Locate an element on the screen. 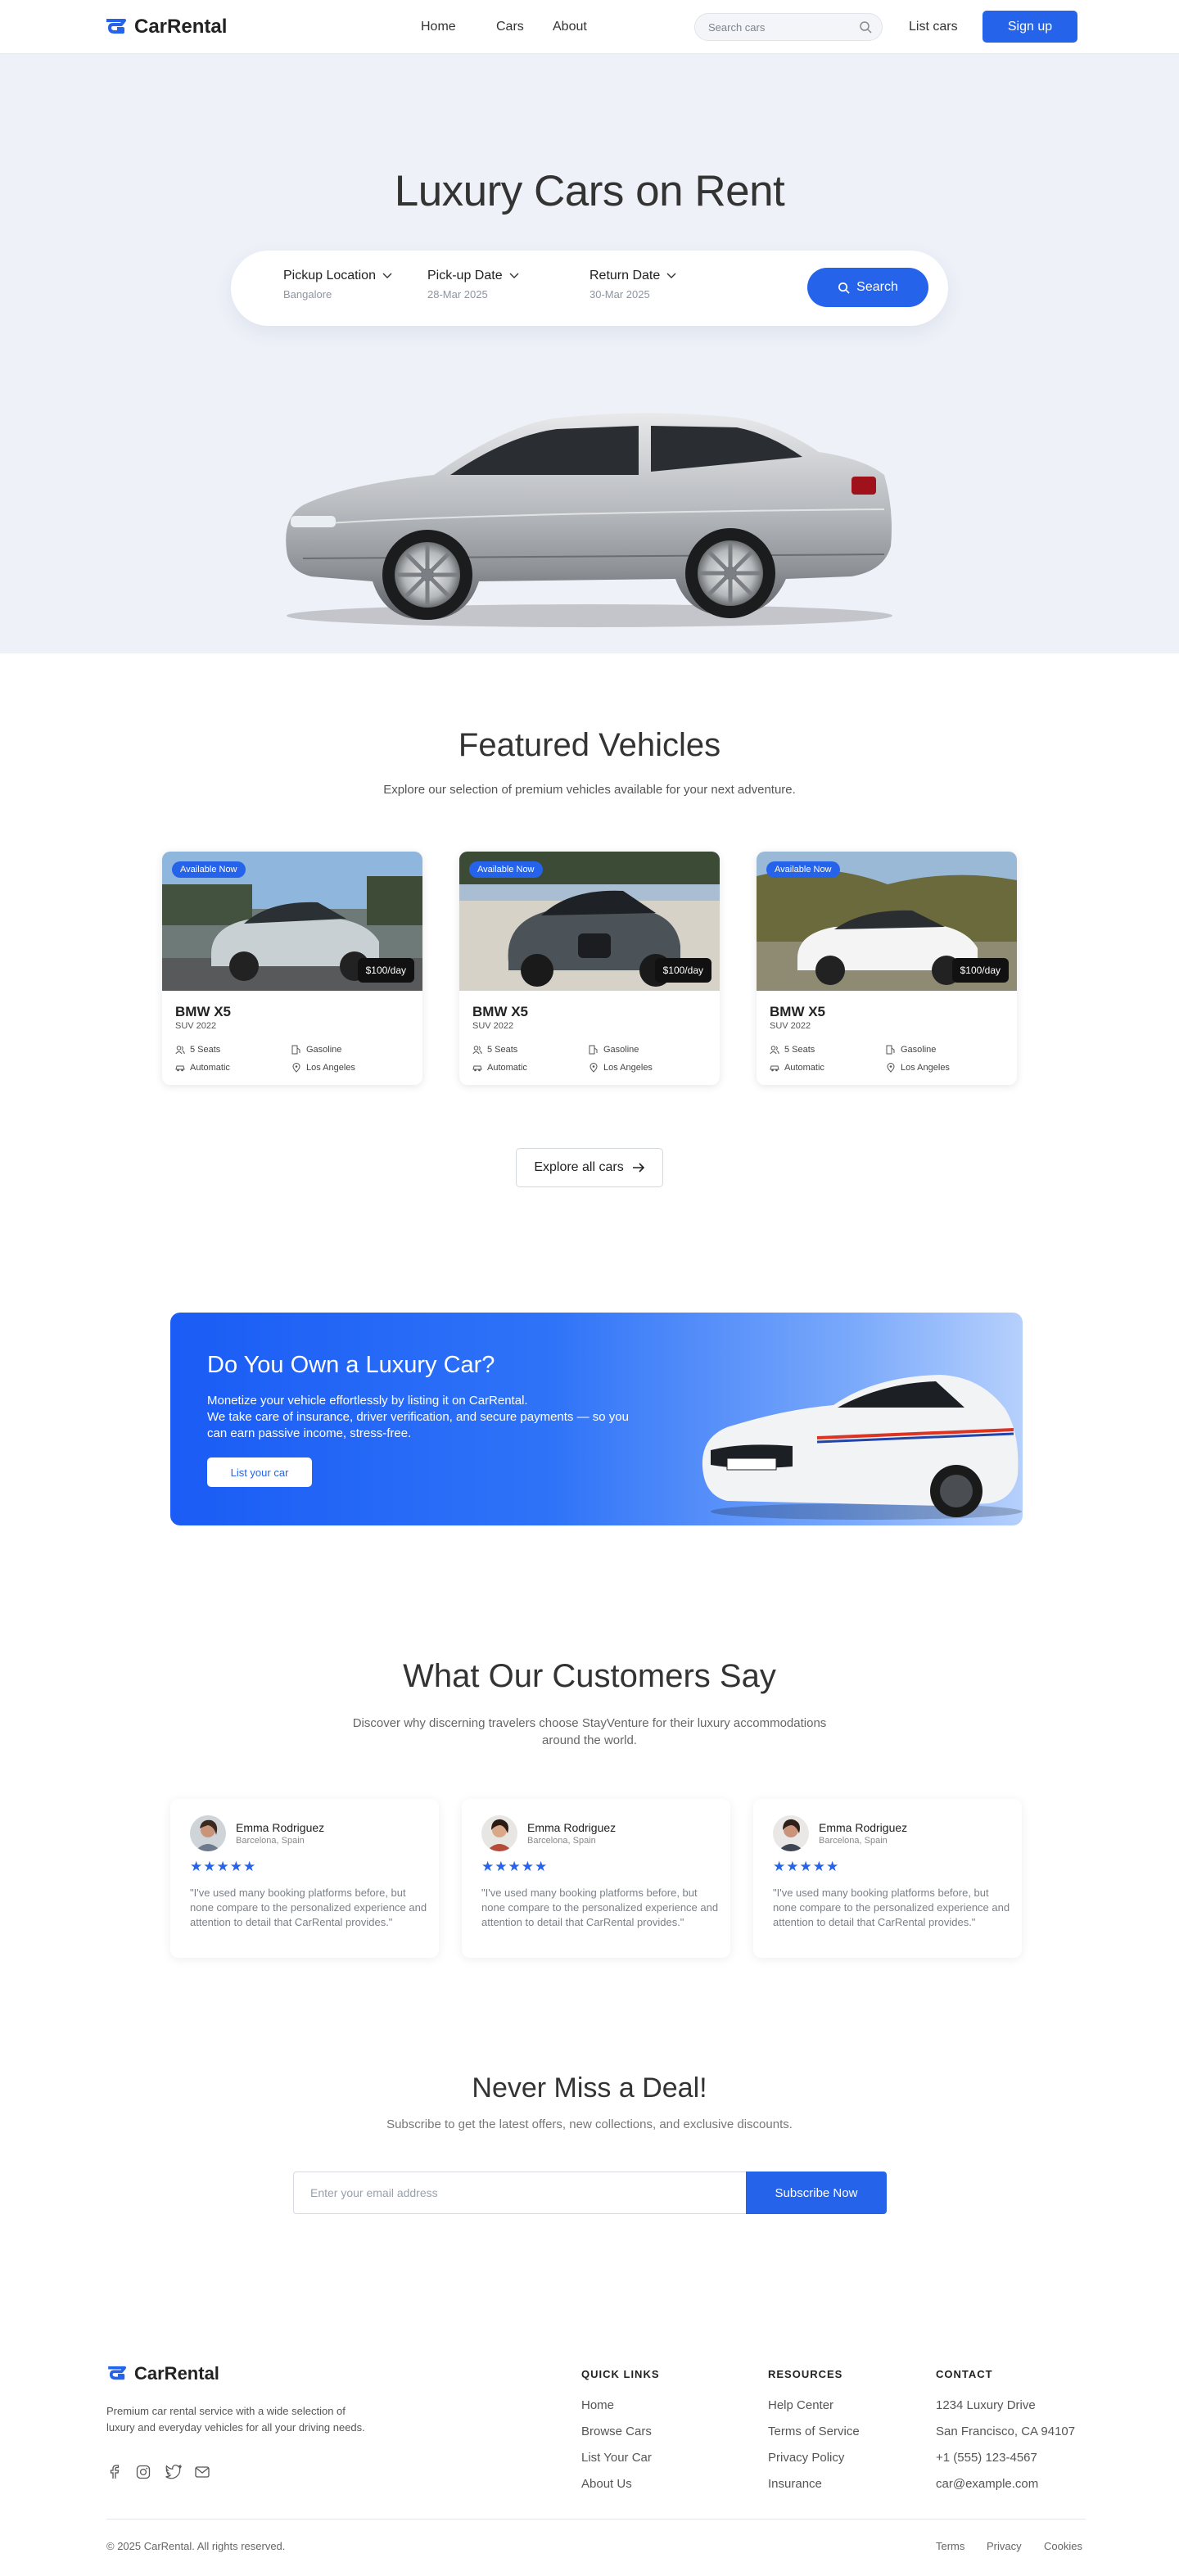  fuel-spec: Gasoline is located at coordinates (316, 1050).